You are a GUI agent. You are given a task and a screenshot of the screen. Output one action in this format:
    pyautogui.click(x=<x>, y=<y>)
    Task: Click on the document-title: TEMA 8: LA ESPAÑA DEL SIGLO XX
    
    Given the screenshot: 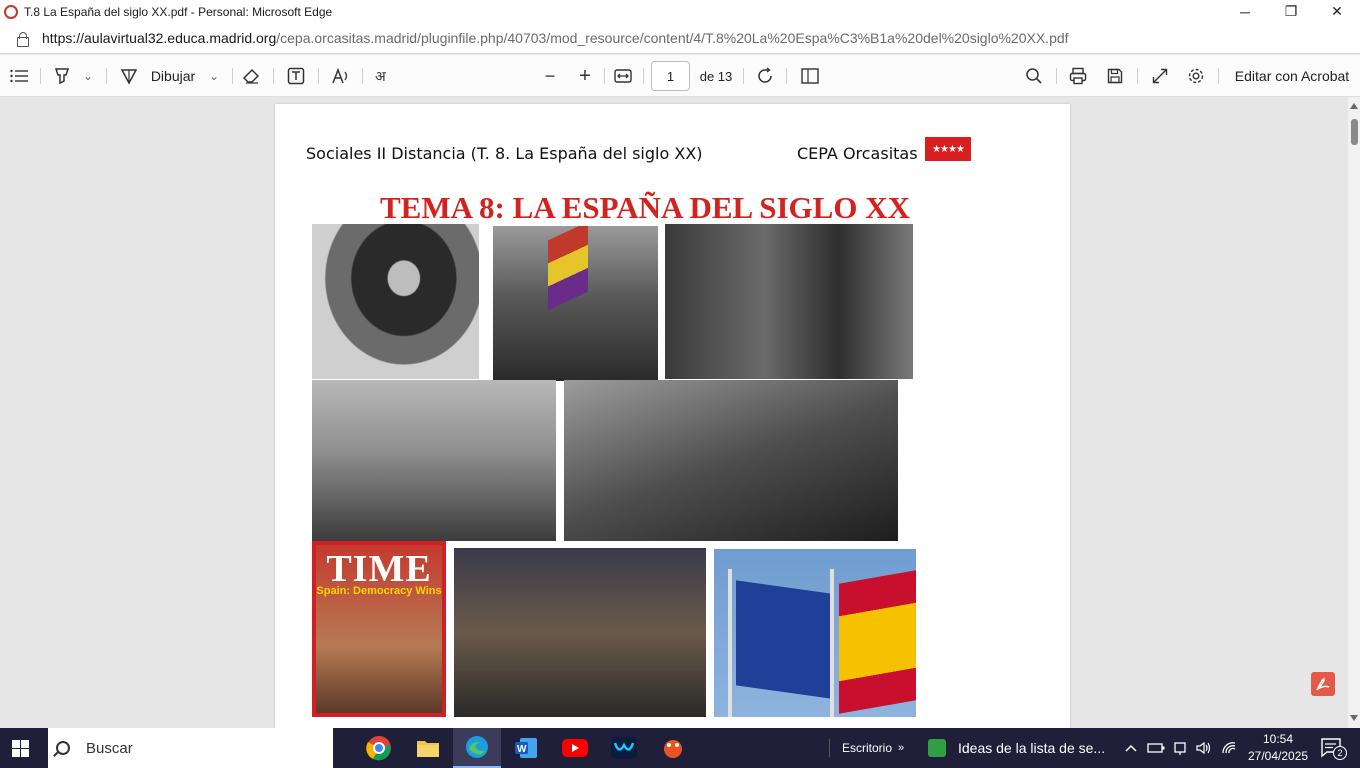 What is the action you would take?
    pyautogui.click(x=645, y=207)
    